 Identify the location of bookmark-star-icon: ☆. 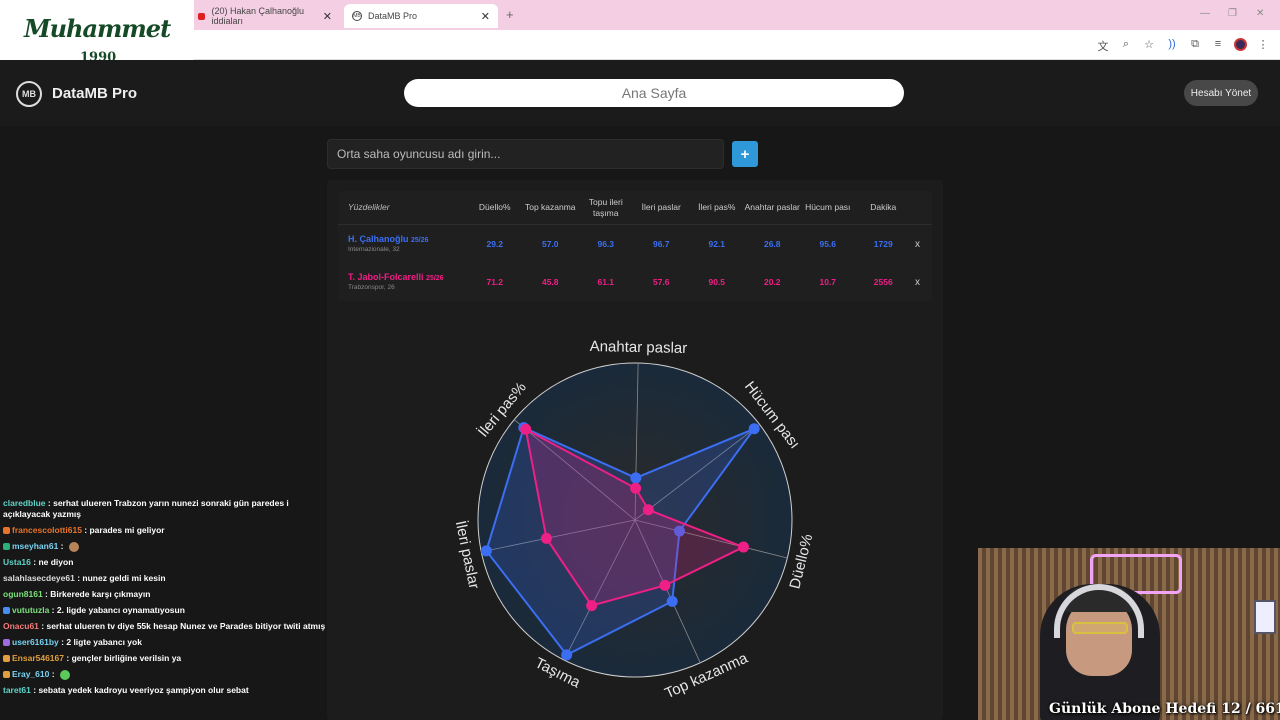
(1149, 46).